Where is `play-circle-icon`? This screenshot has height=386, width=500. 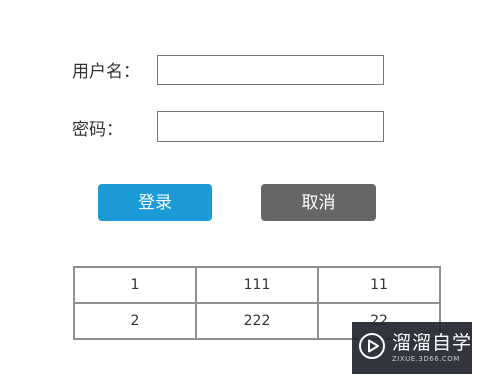
play-circle-icon is located at coordinates (372, 348).